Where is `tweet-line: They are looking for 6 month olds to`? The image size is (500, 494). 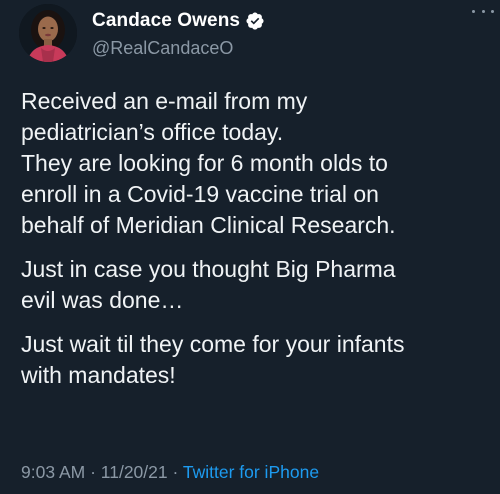 tweet-line: They are looking for 6 month olds to is located at coordinates (204, 163).